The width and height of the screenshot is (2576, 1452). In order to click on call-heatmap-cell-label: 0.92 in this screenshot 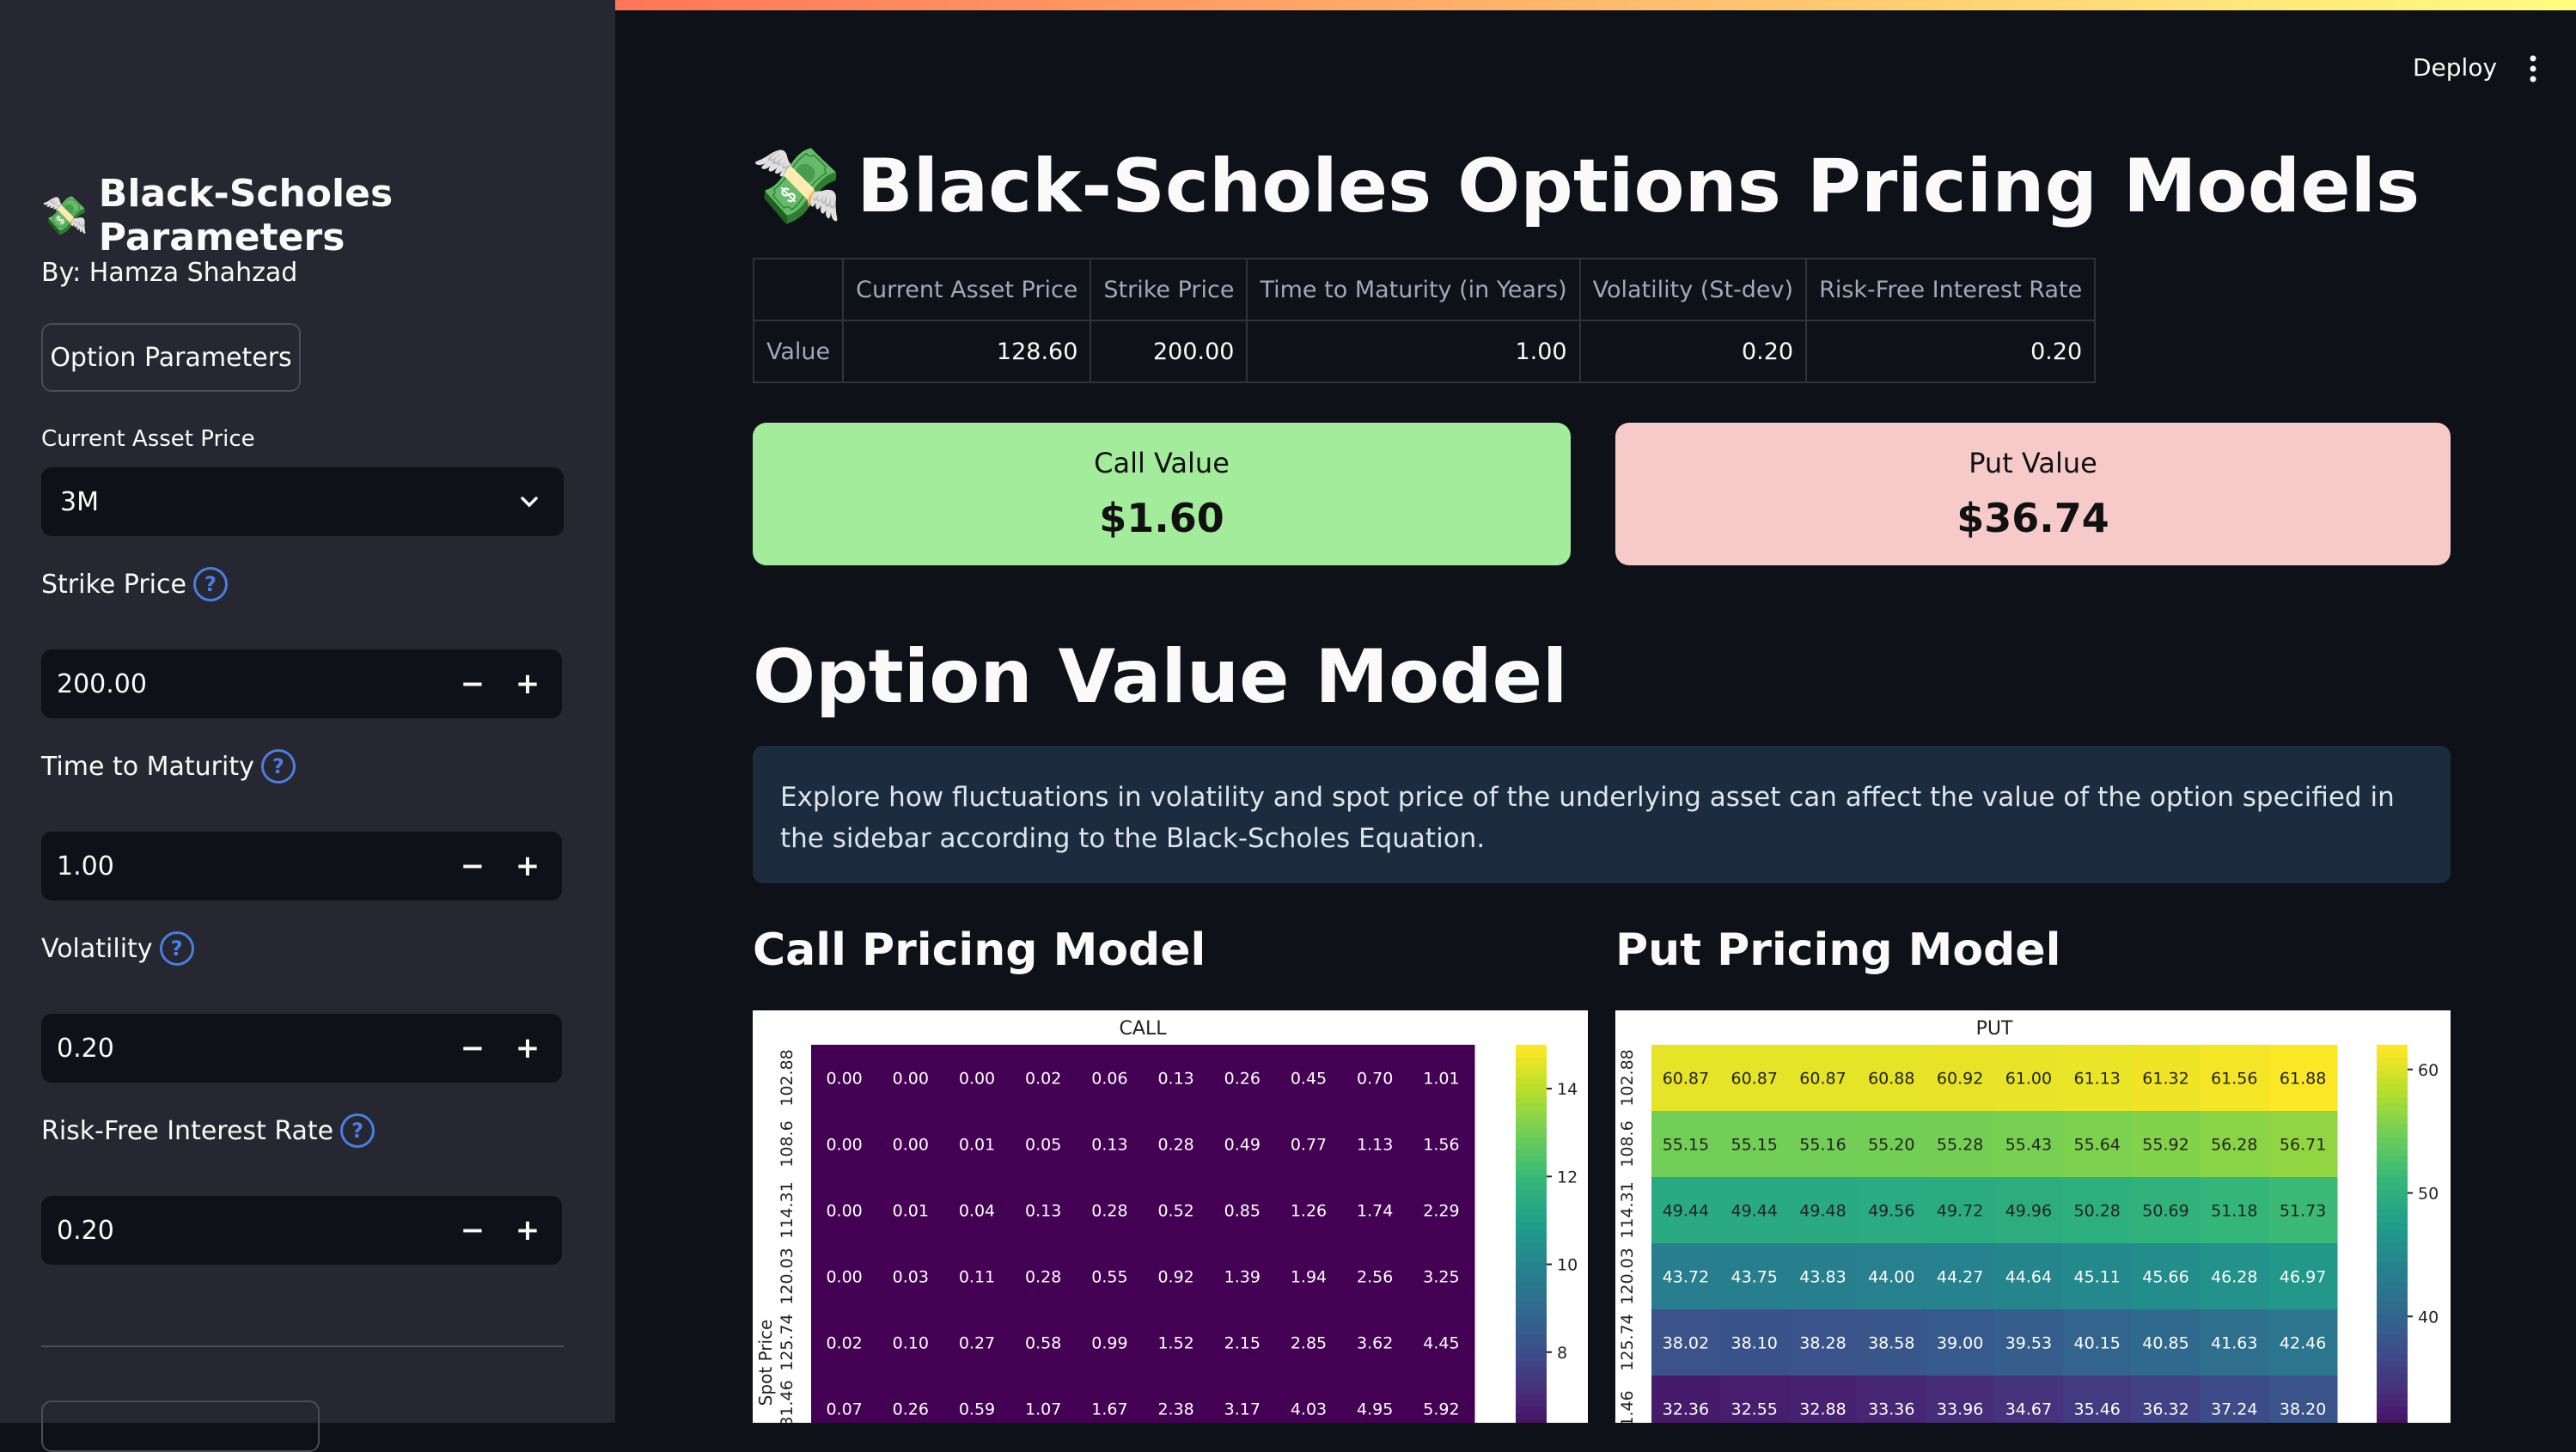, I will do `click(1175, 1277)`.